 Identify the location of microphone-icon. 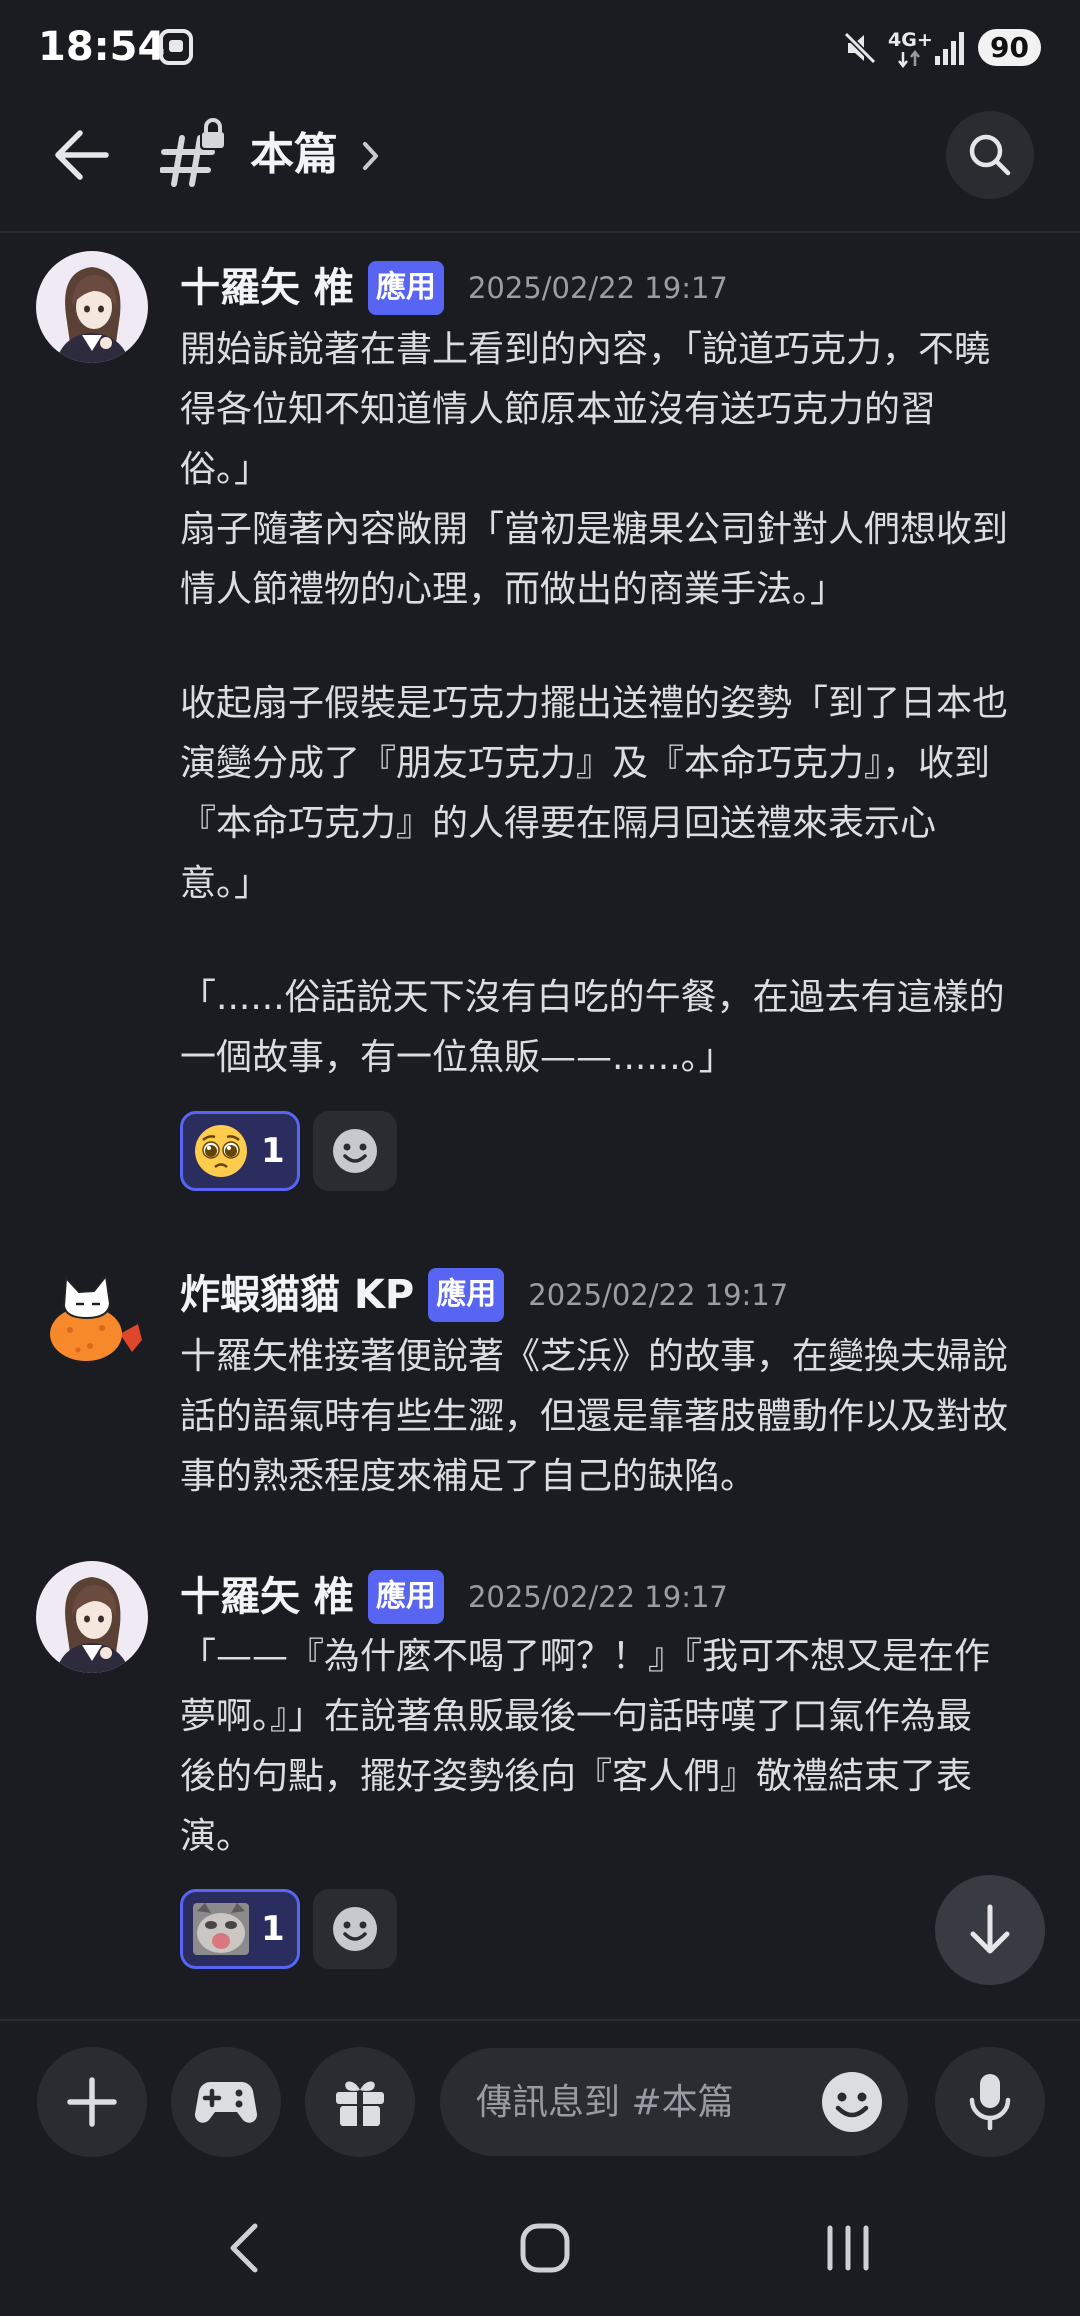
(990, 2102).